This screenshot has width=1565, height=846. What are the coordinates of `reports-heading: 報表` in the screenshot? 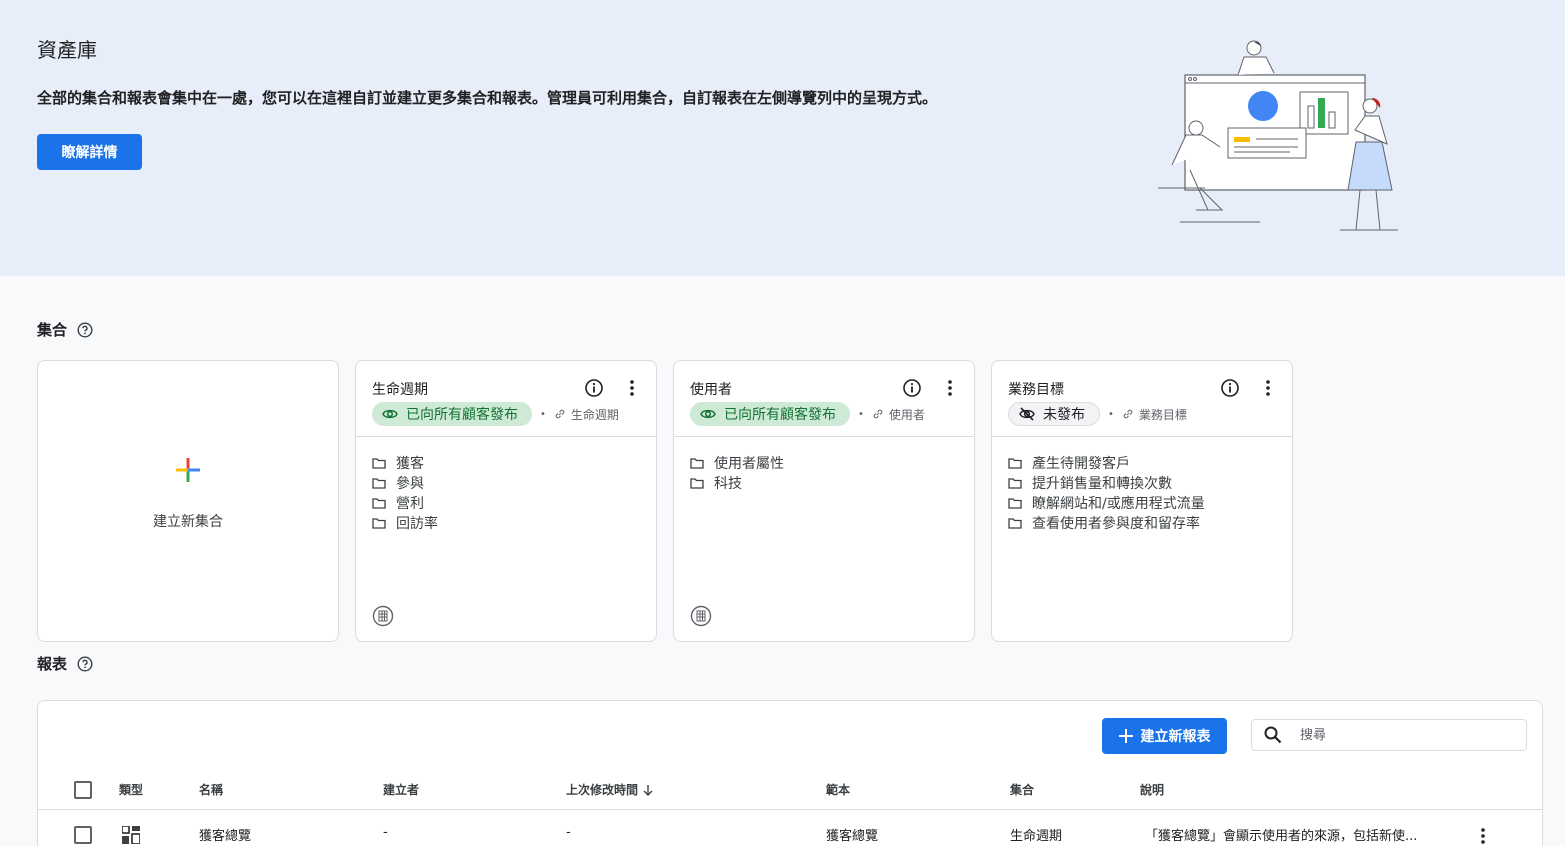 It's located at (52, 664).